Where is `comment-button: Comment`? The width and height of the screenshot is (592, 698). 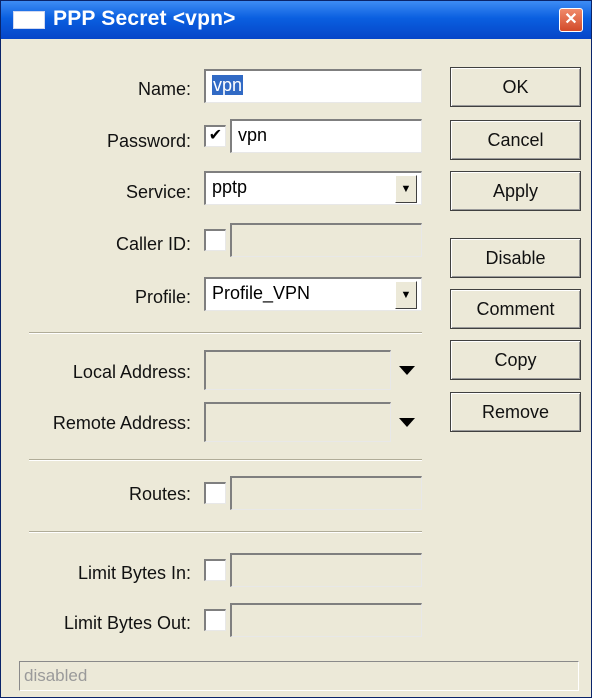
comment-button: Comment is located at coordinates (515, 309).